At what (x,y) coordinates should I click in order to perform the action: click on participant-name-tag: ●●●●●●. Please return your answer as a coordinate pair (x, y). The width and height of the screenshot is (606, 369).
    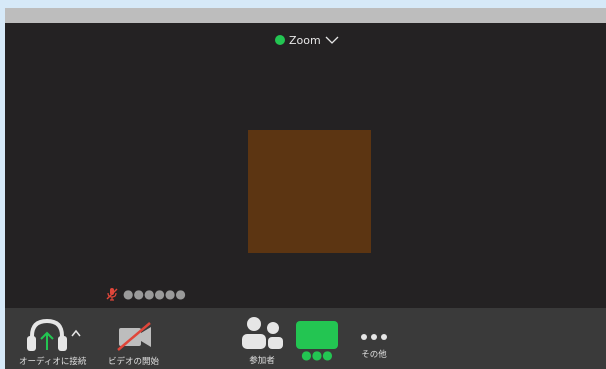
    Looking at the image, I should click on (145, 294).